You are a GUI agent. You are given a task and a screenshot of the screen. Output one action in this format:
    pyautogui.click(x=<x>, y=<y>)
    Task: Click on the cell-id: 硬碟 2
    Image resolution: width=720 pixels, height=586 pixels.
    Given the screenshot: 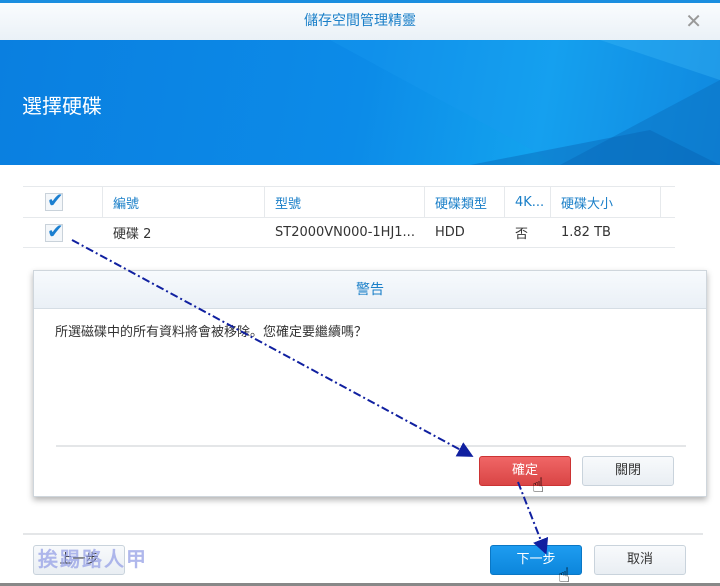 What is the action you would take?
    pyautogui.click(x=132, y=234)
    